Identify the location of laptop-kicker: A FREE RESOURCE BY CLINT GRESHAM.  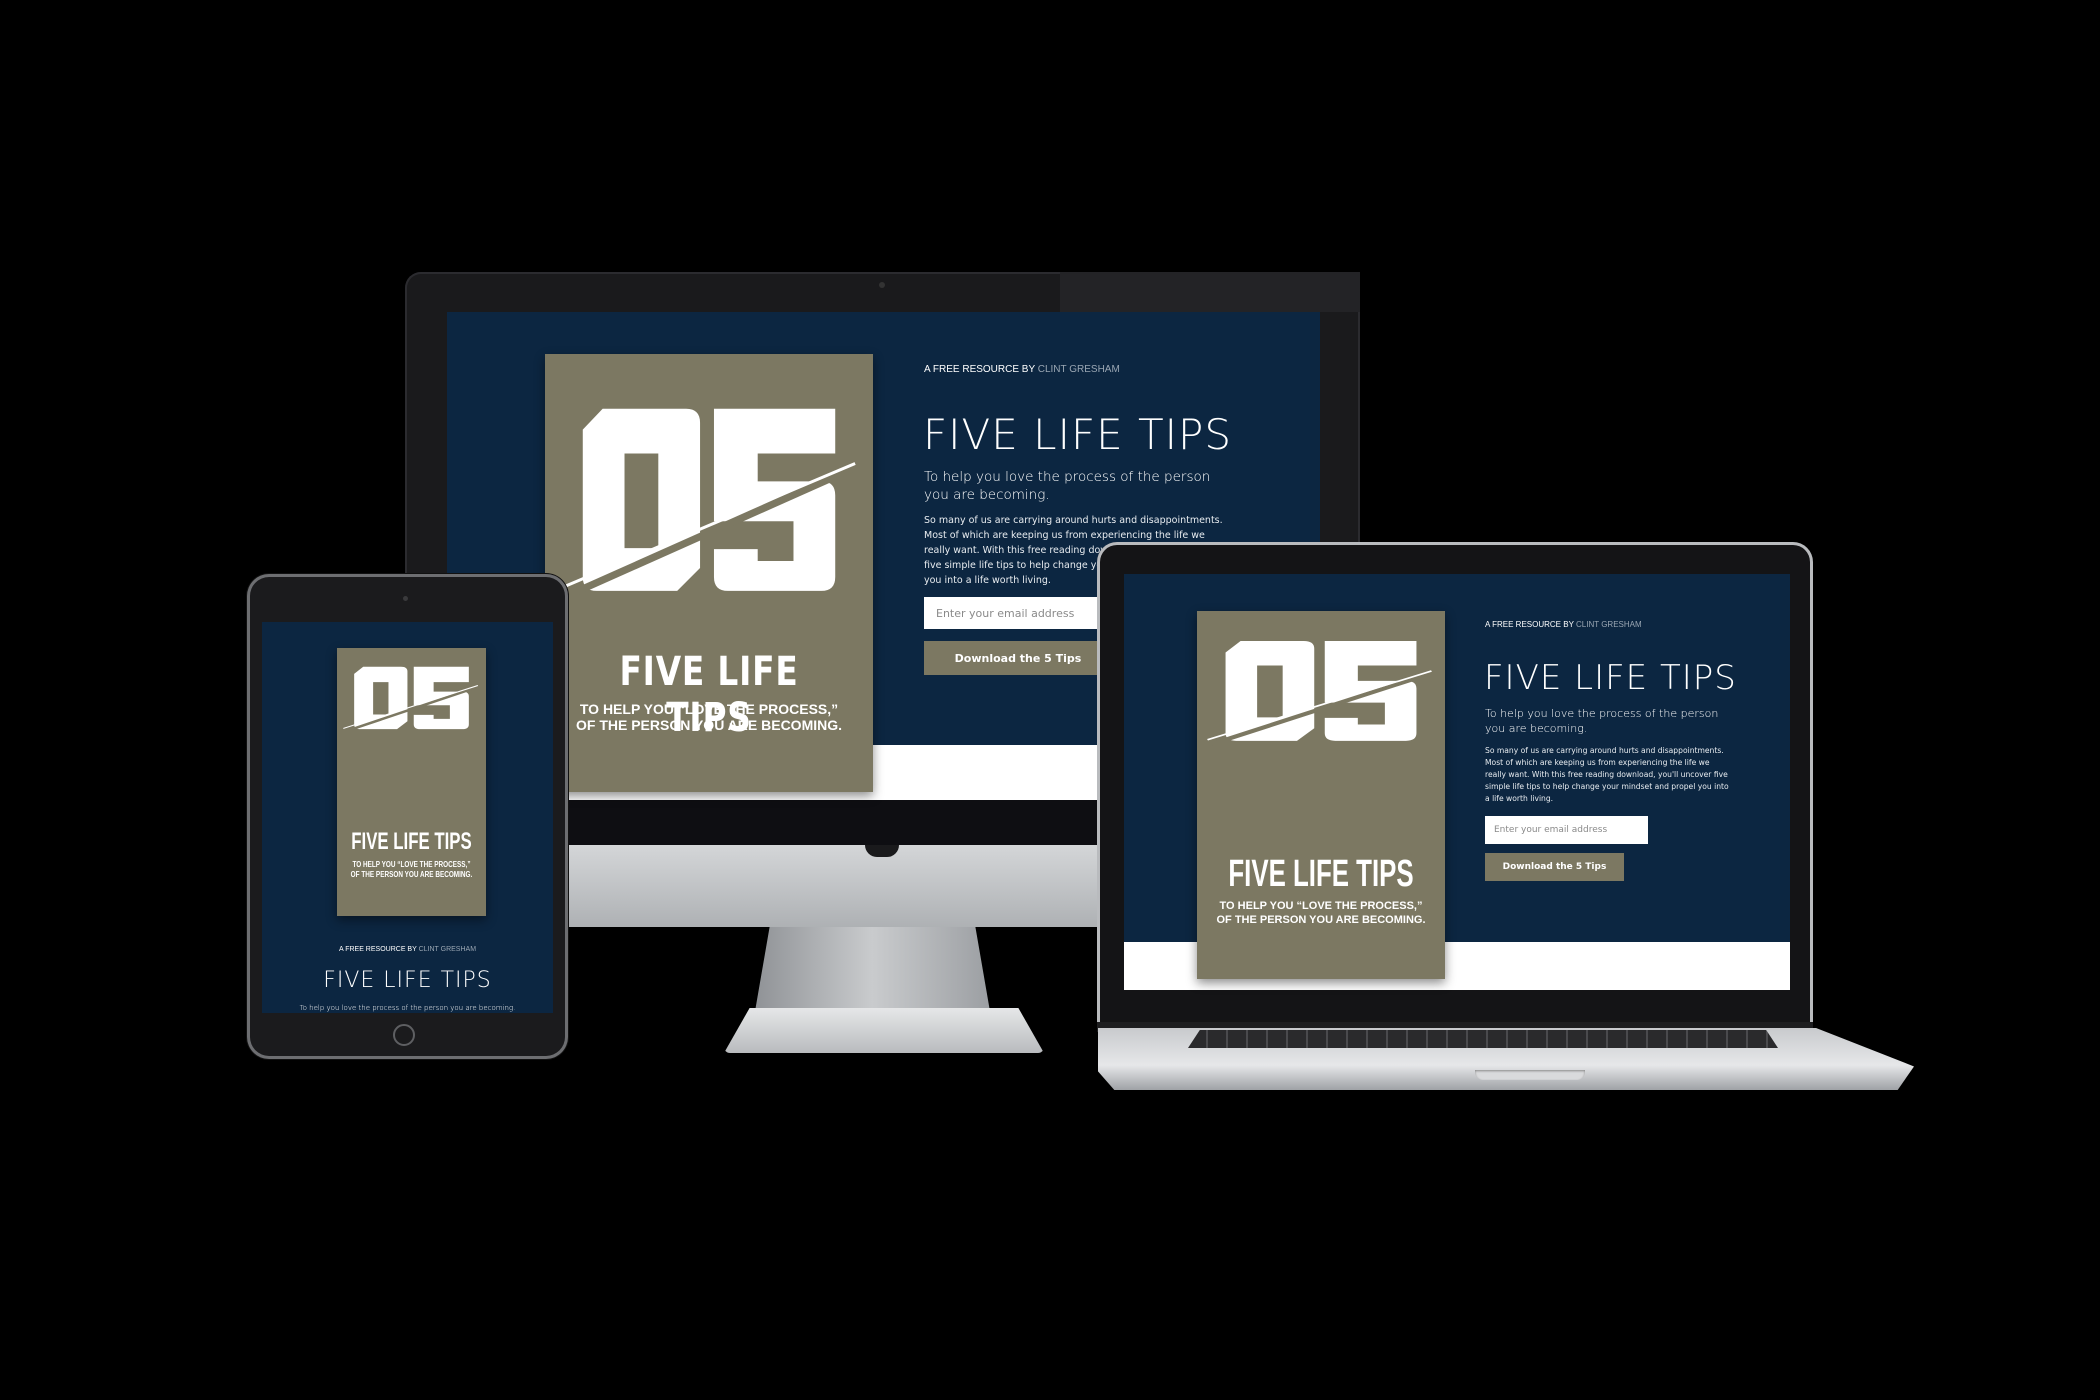
(1563, 624).